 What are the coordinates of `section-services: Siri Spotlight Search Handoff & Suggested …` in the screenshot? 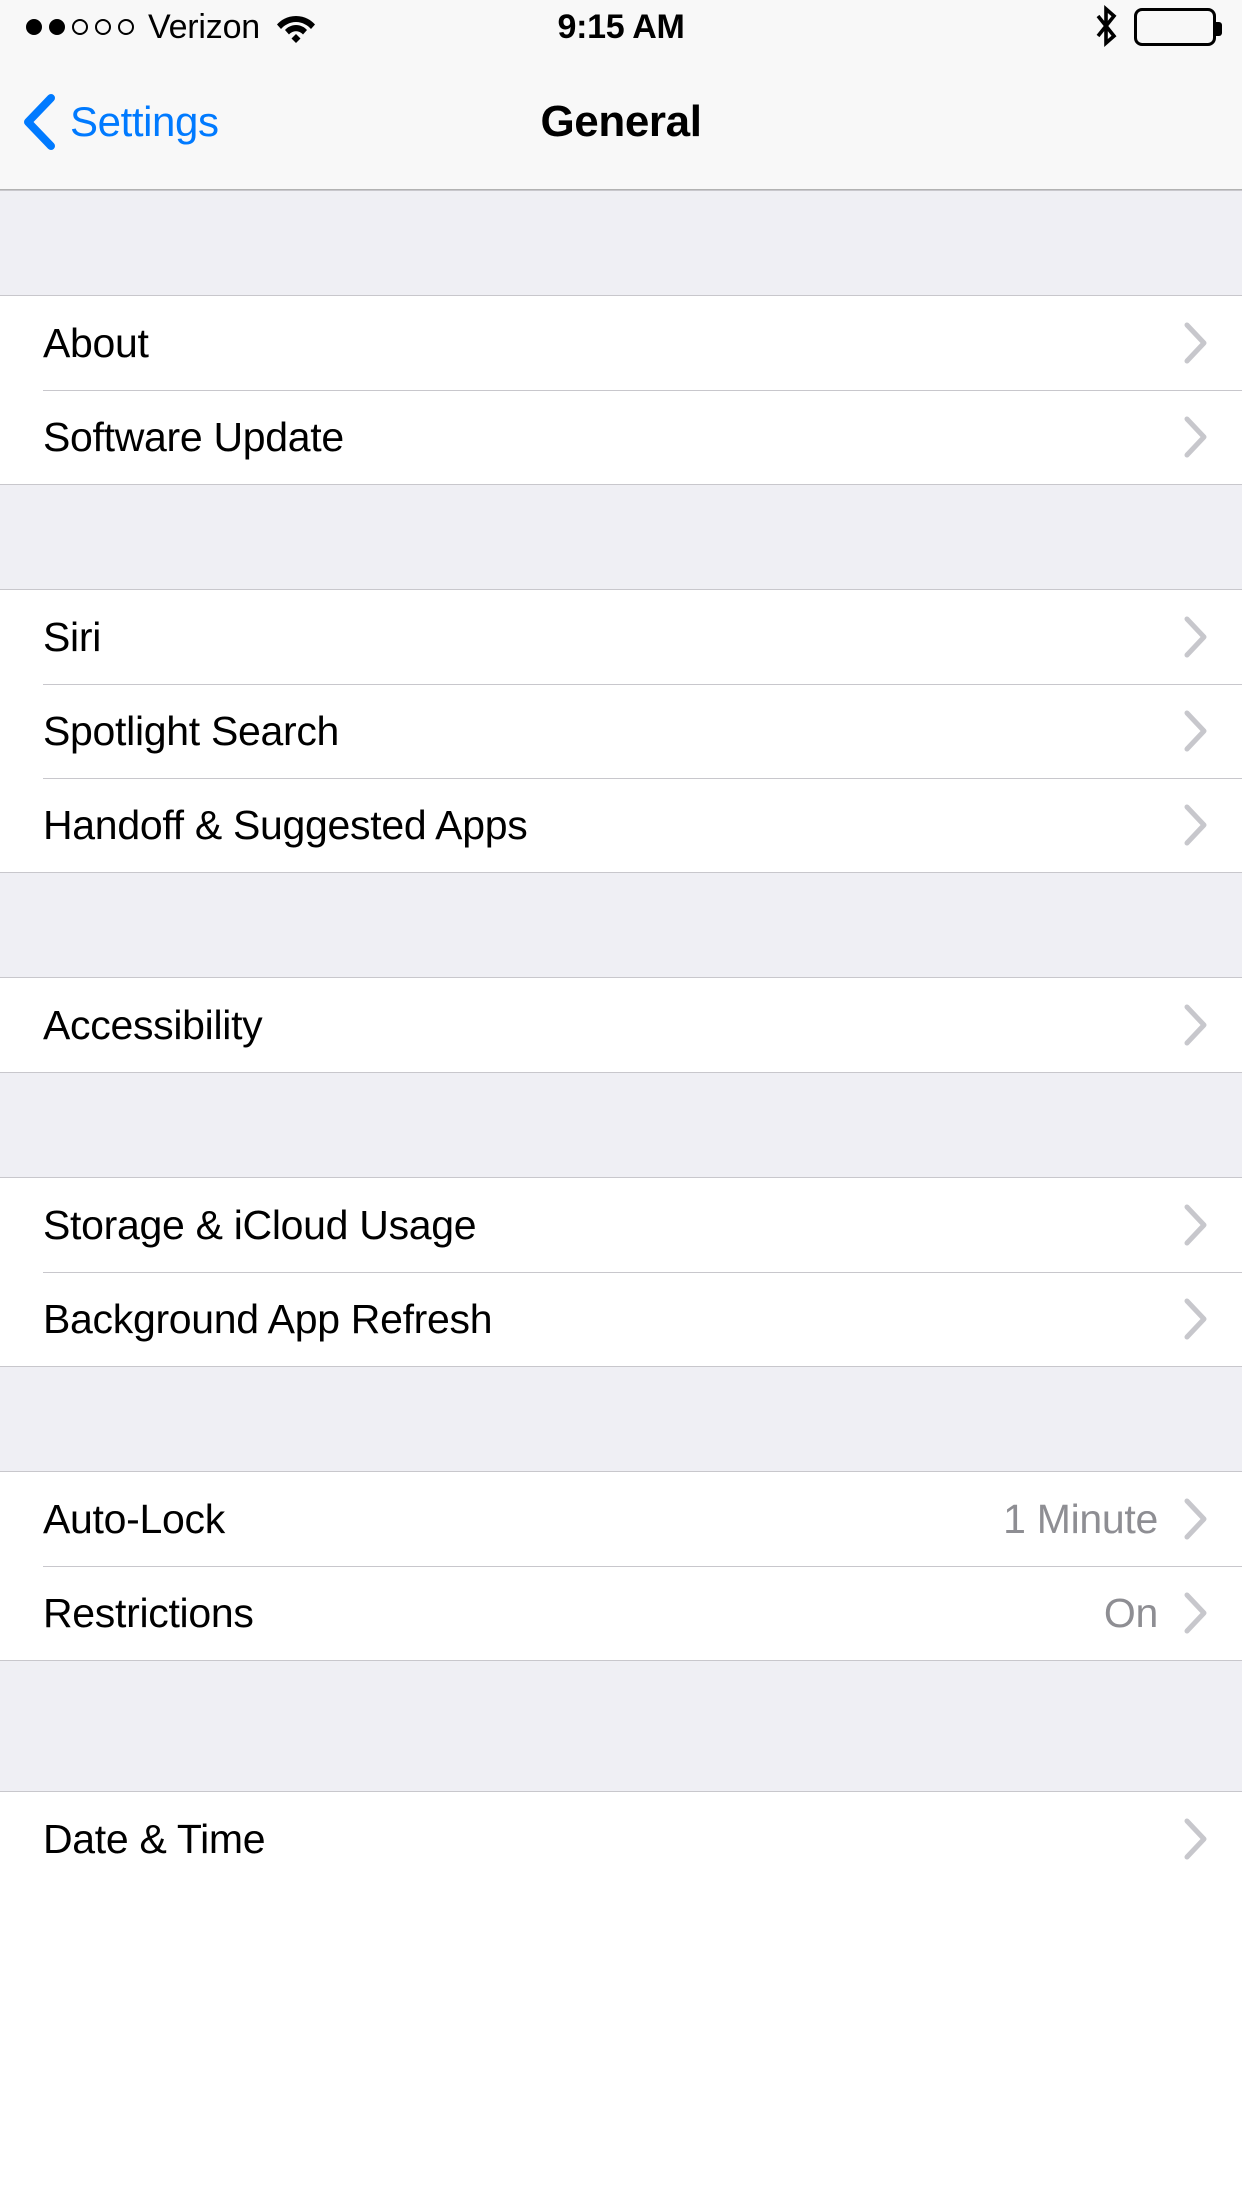 It's located at (621, 731).